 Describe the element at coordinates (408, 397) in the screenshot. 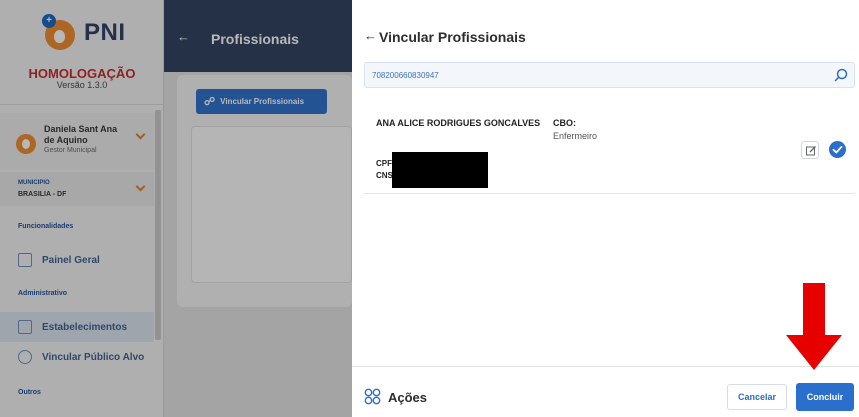

I see `acoes-label: Ações` at that location.